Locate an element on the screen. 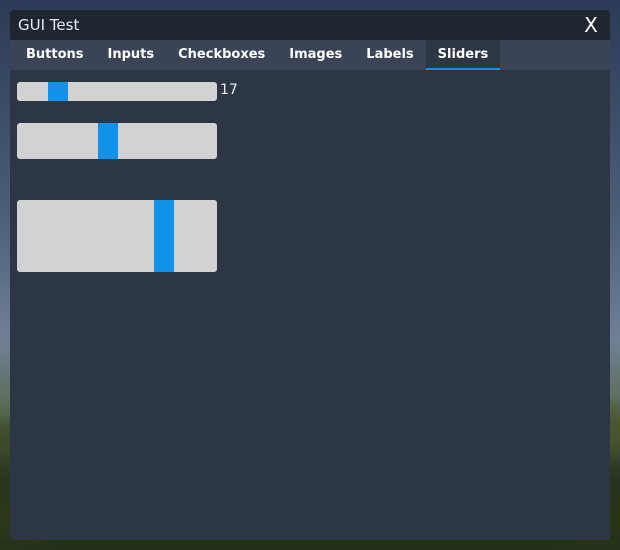  tab-label: Sliders is located at coordinates (463, 54).